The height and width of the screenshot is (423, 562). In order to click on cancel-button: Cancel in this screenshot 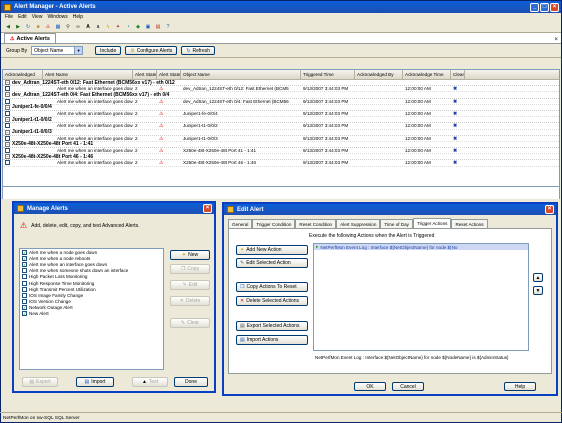, I will do `click(408, 386)`.